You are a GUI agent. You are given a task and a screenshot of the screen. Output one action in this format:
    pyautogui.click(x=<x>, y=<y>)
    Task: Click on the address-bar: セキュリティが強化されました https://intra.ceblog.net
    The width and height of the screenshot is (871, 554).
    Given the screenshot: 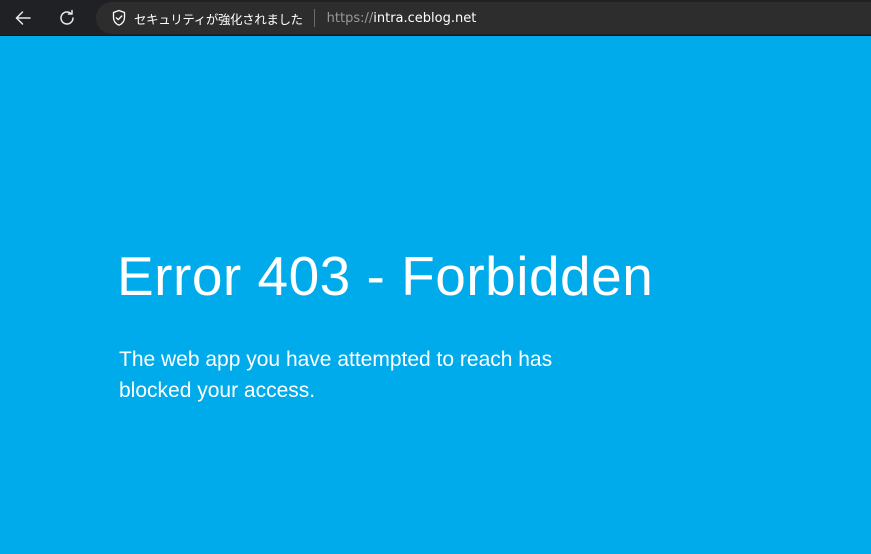 What is the action you would take?
    pyautogui.click(x=483, y=18)
    